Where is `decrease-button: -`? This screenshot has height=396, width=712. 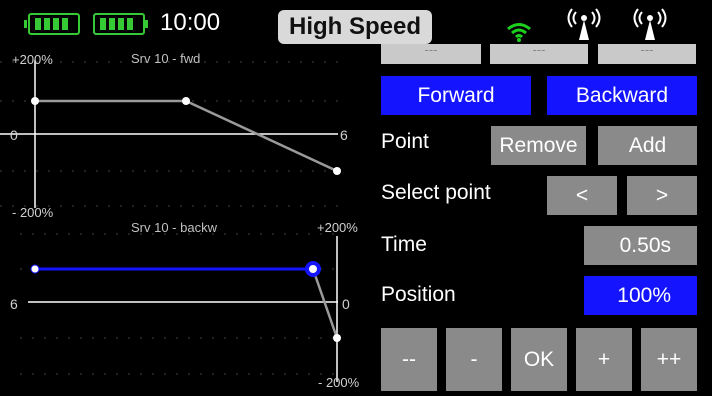 decrease-button: - is located at coordinates (474, 359).